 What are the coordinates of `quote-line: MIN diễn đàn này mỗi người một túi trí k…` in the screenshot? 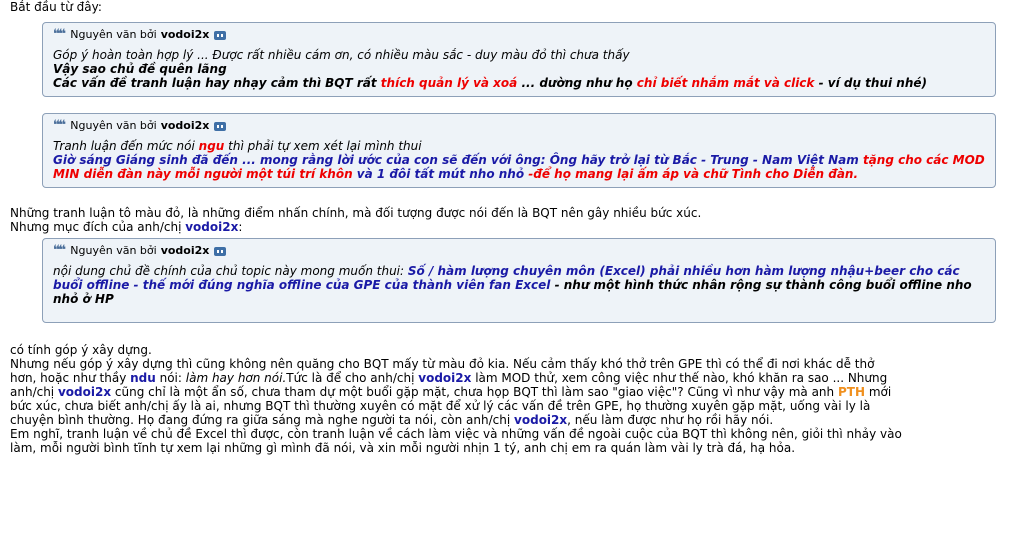 It's located at (456, 174).